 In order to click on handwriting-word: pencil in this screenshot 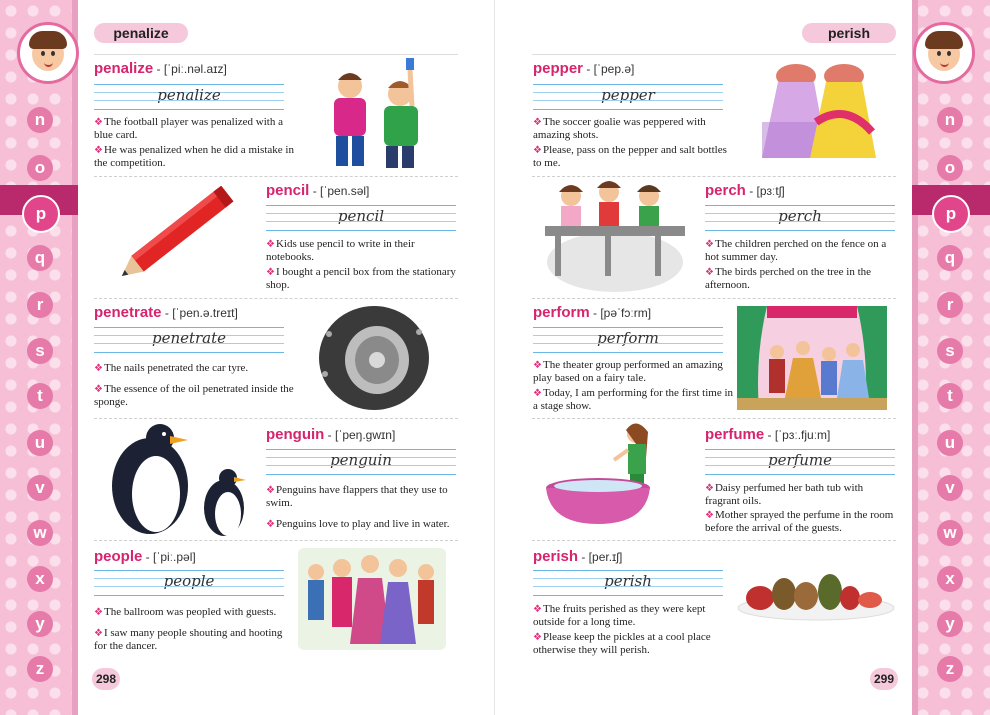, I will do `click(361, 216)`.